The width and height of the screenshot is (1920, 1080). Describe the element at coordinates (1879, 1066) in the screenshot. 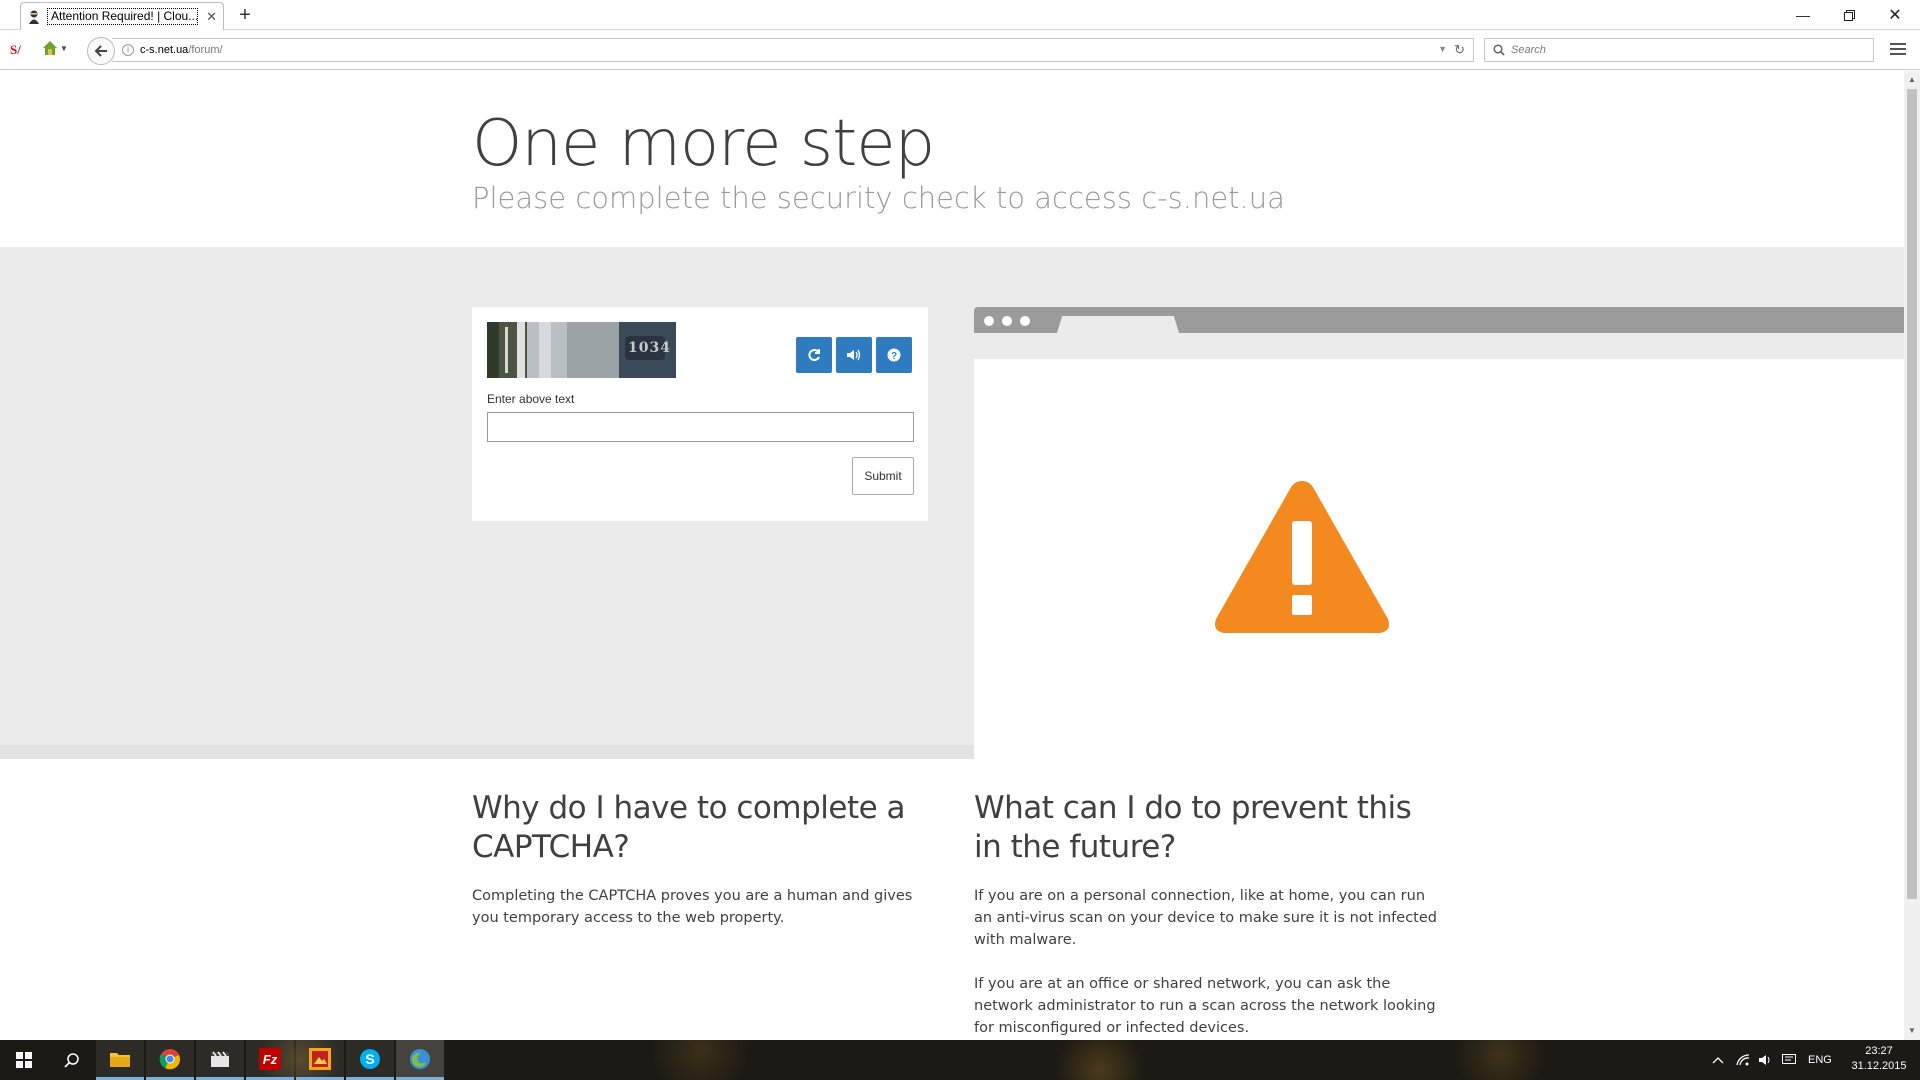

I see `clock-date: 31.12.2015` at that location.